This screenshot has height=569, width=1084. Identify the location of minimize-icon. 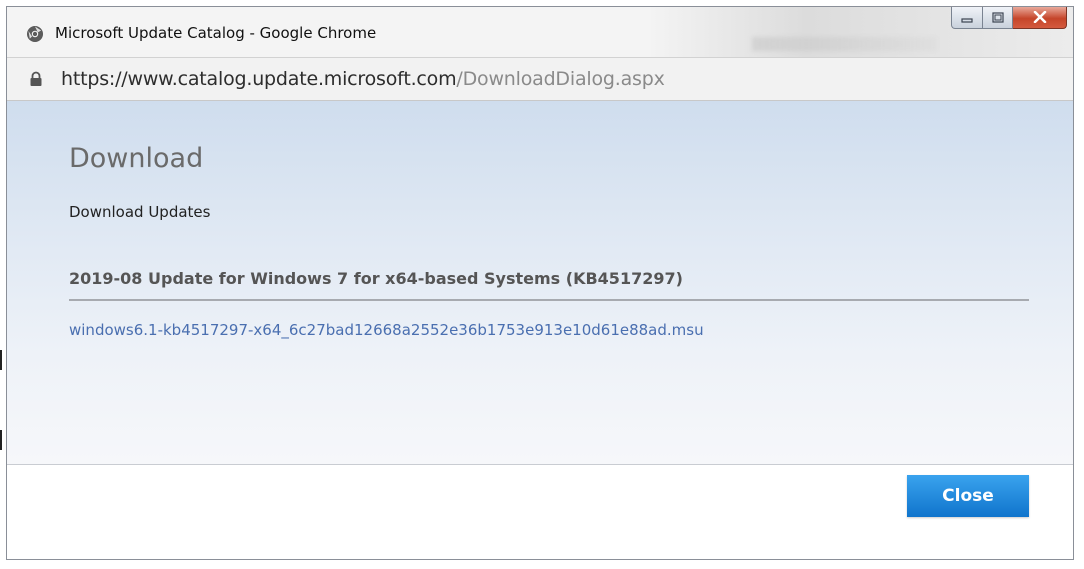
(967, 17).